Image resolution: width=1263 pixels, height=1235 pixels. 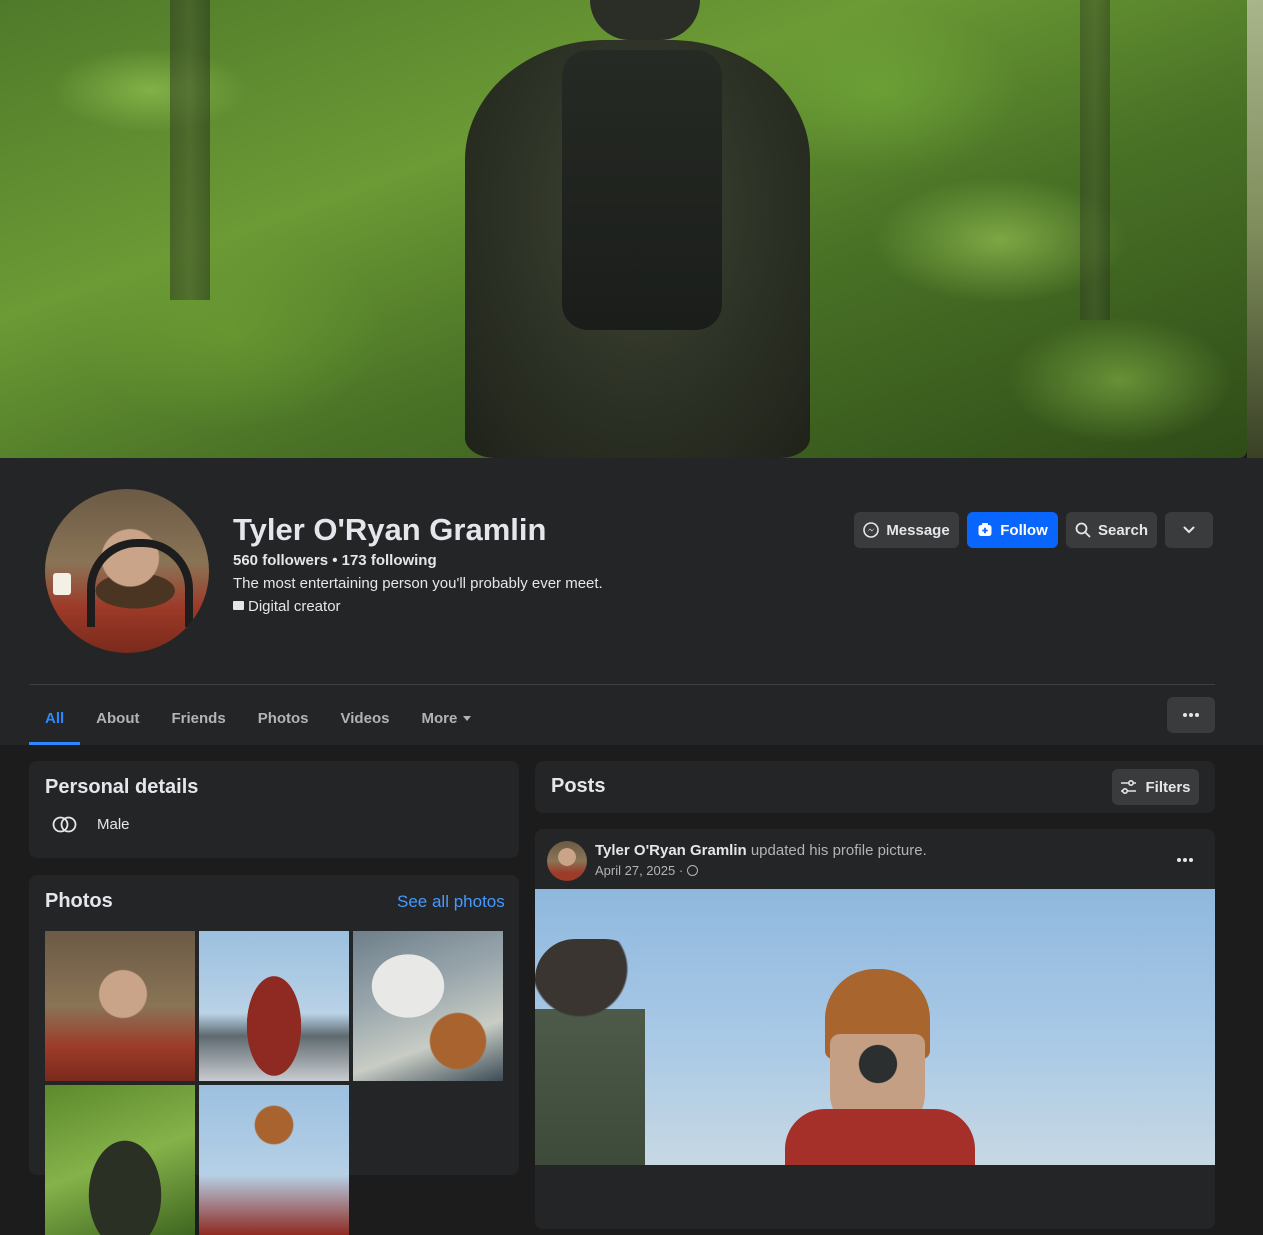 I want to click on post-author-avatar, so click(x=567, y=861).